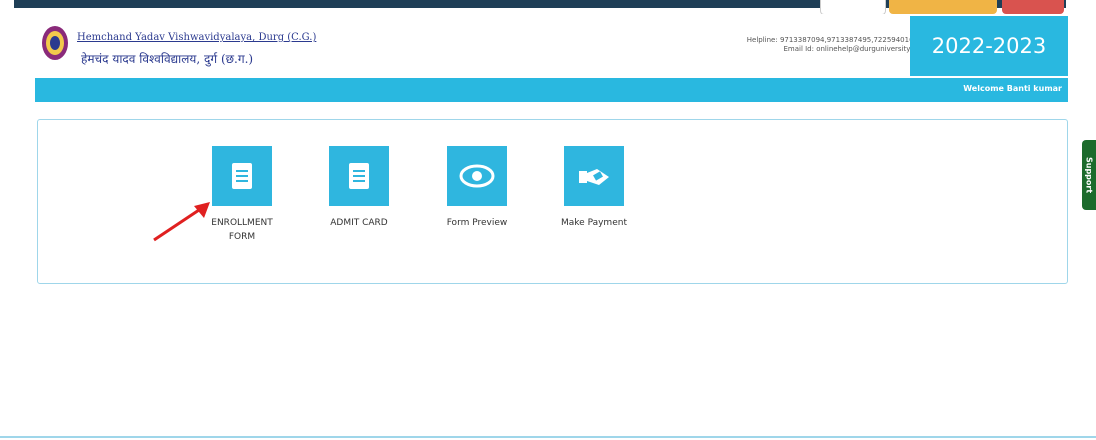 The height and width of the screenshot is (440, 1096). What do you see at coordinates (594, 223) in the screenshot?
I see `make-payment-label: Make Payment` at bounding box center [594, 223].